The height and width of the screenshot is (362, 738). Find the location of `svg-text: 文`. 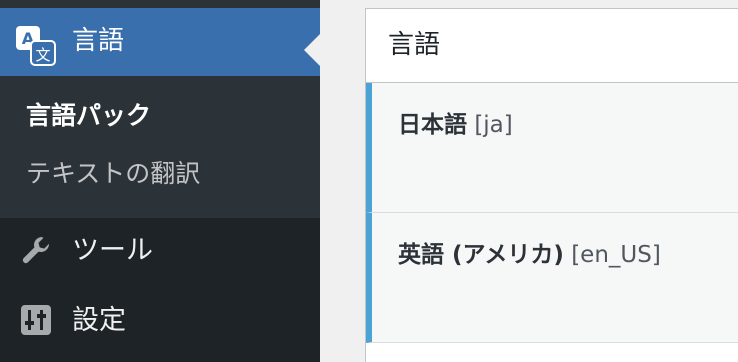

svg-text: 文 is located at coordinates (42, 55).